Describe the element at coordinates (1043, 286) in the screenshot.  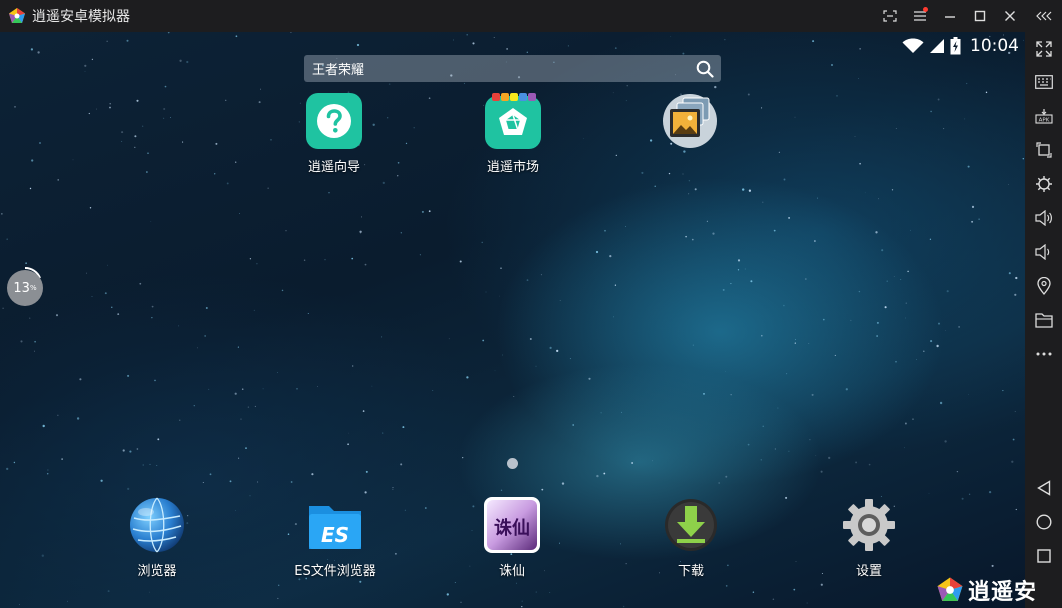
I see `location-button` at that location.